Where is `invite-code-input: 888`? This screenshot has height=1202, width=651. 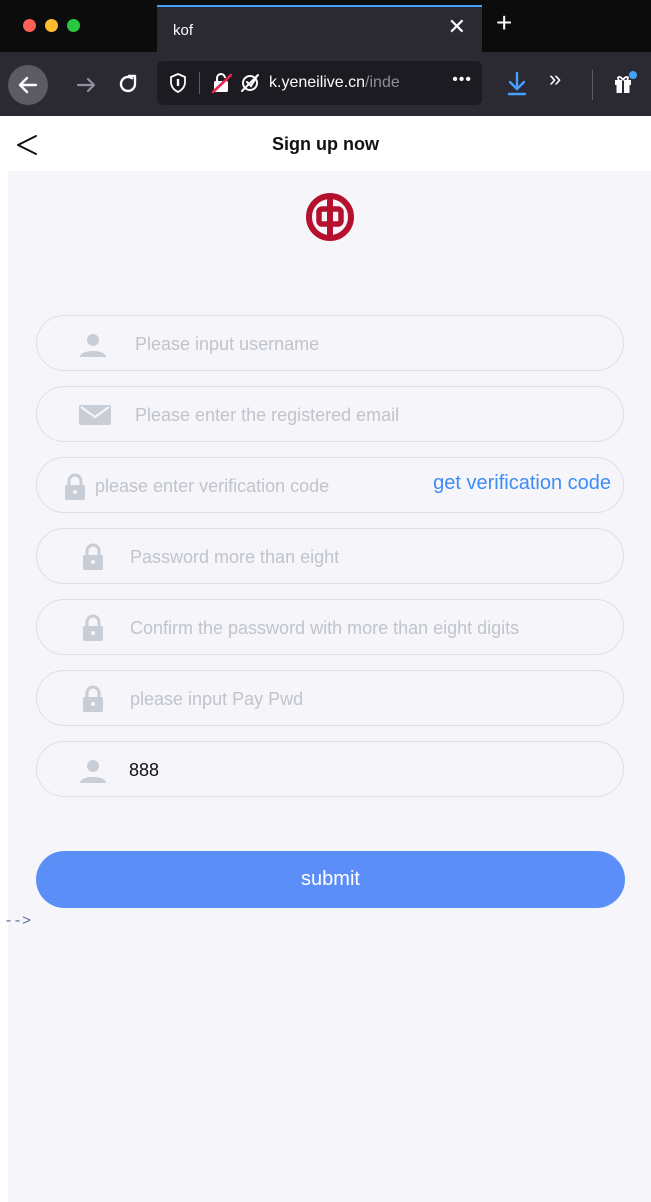
invite-code-input: 888 is located at coordinates (144, 770).